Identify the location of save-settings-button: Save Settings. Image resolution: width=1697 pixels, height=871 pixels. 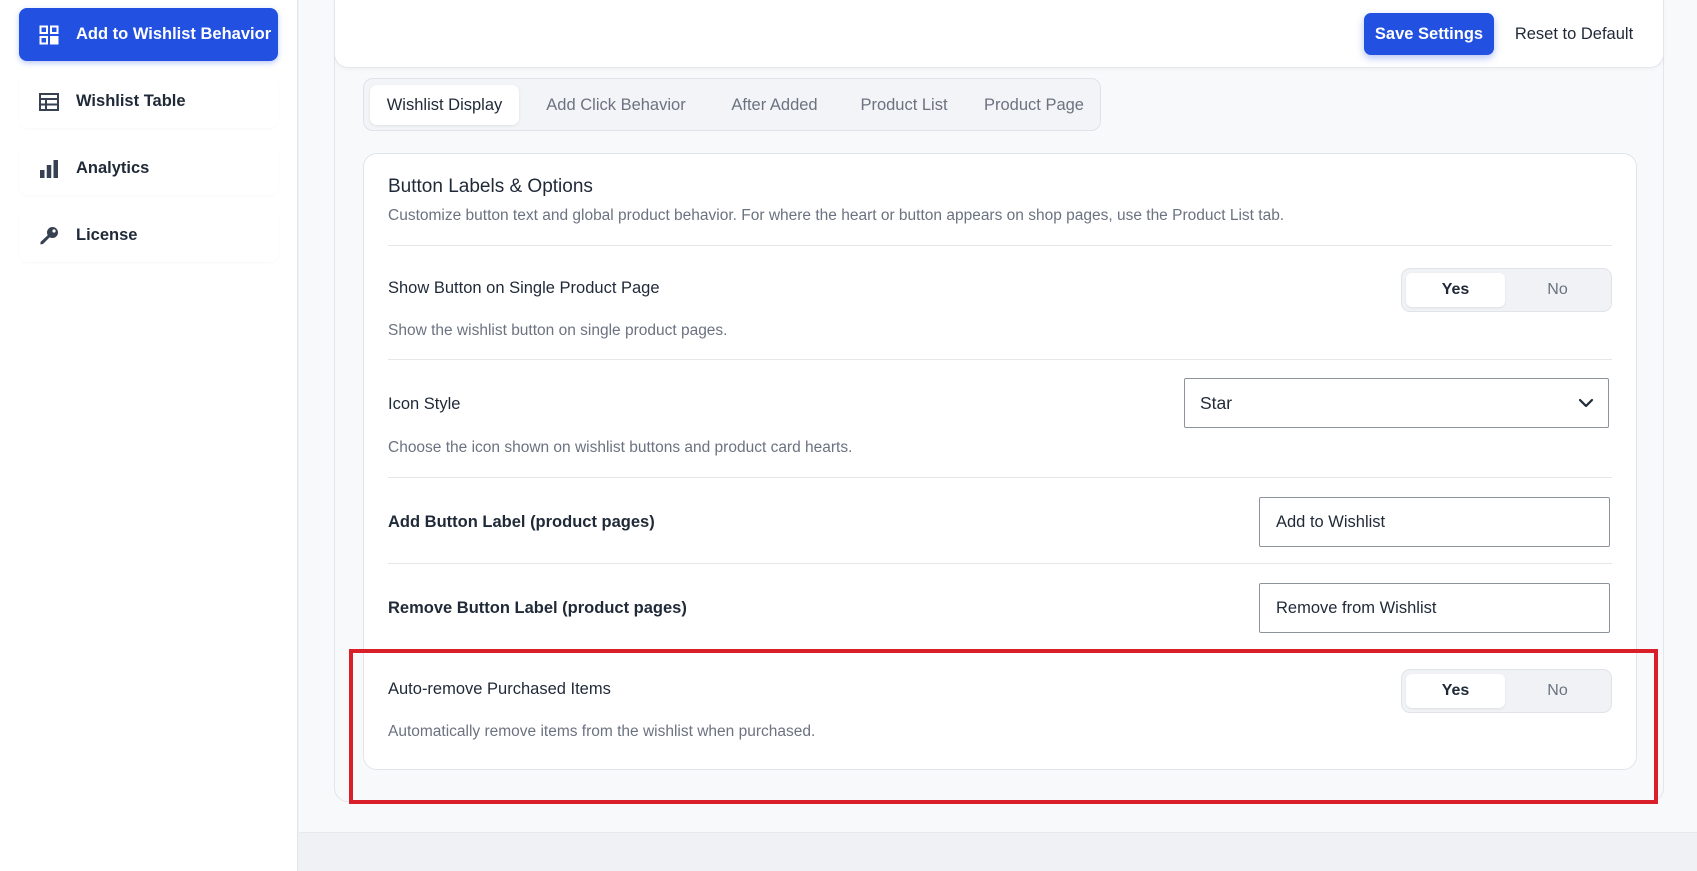
(1429, 34).